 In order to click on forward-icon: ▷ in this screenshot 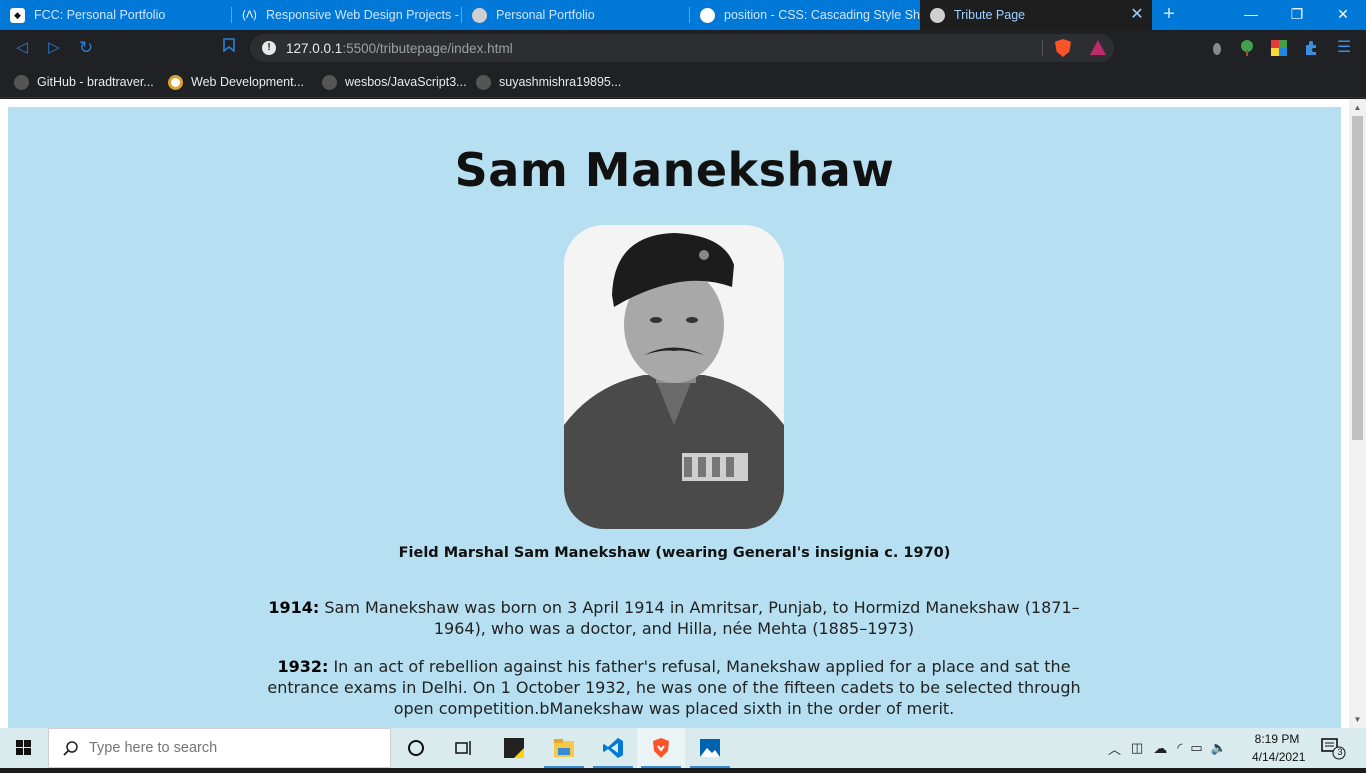, I will do `click(54, 48)`.